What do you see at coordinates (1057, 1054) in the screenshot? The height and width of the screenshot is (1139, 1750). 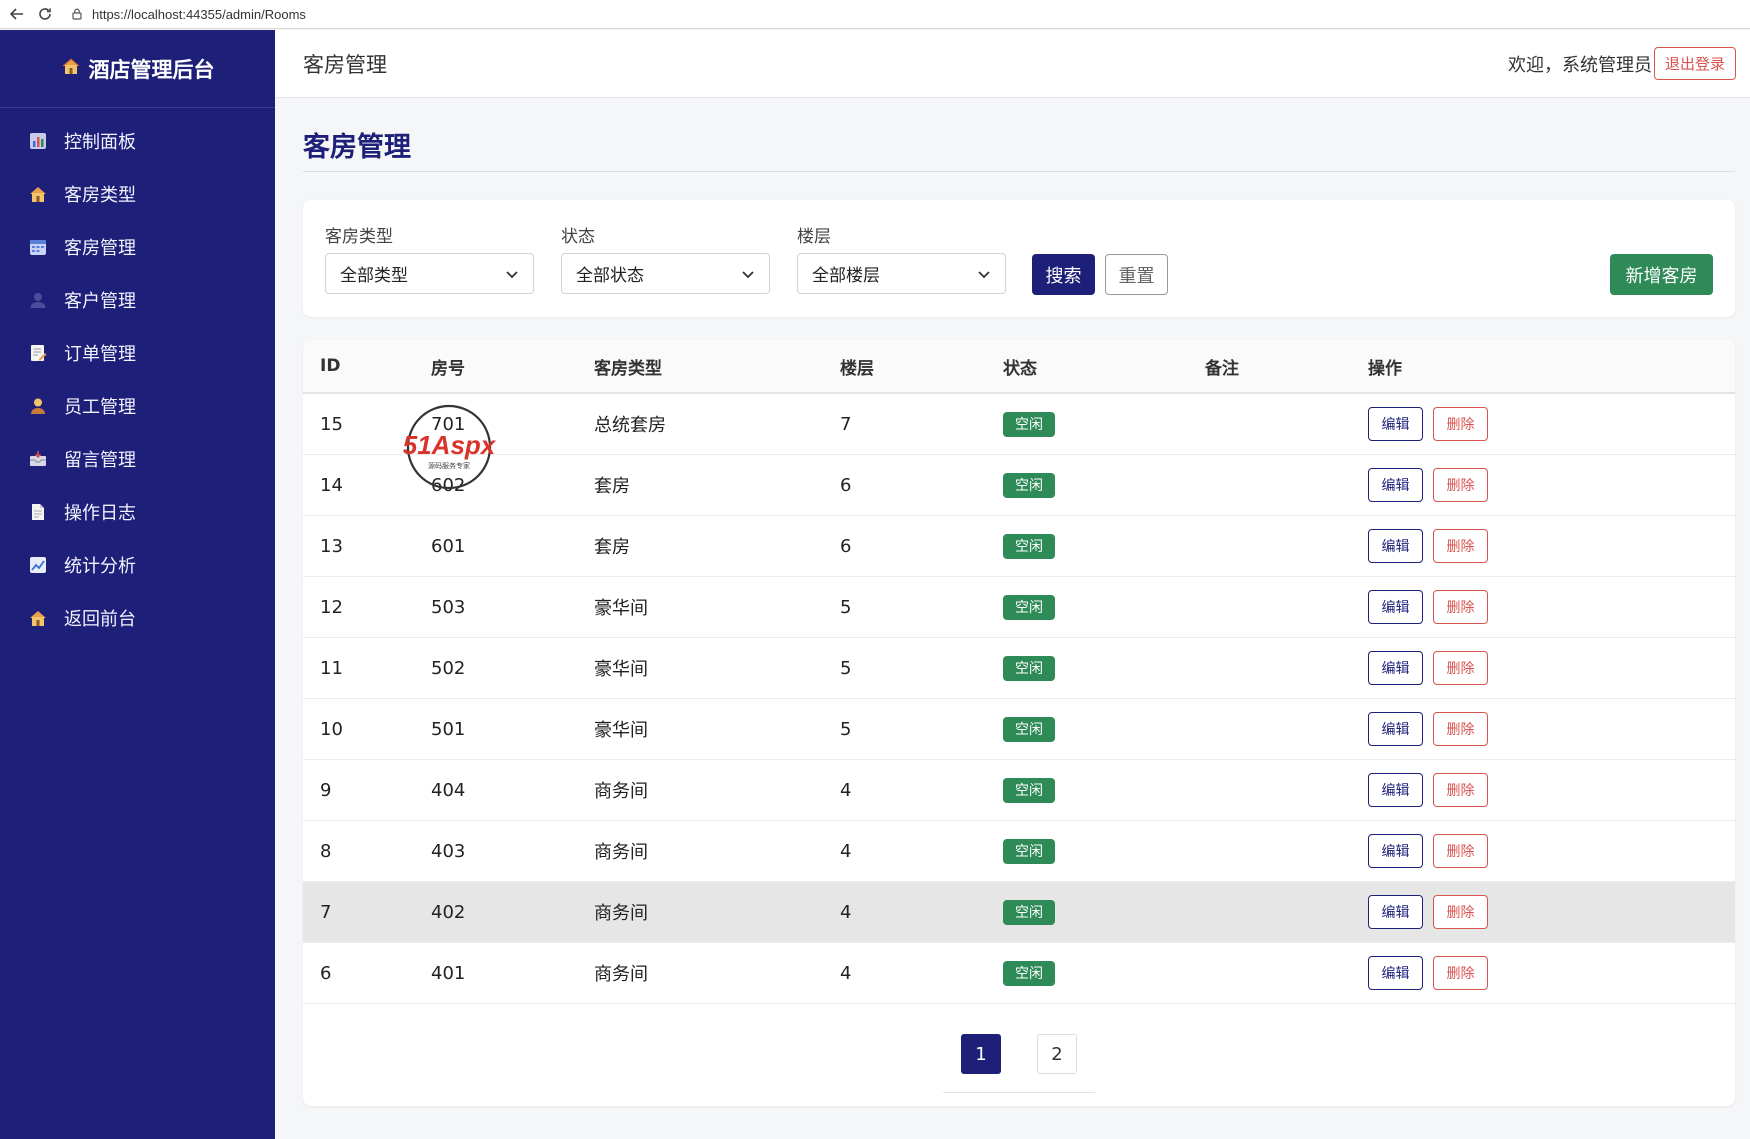 I see `page-button-2: 2` at bounding box center [1057, 1054].